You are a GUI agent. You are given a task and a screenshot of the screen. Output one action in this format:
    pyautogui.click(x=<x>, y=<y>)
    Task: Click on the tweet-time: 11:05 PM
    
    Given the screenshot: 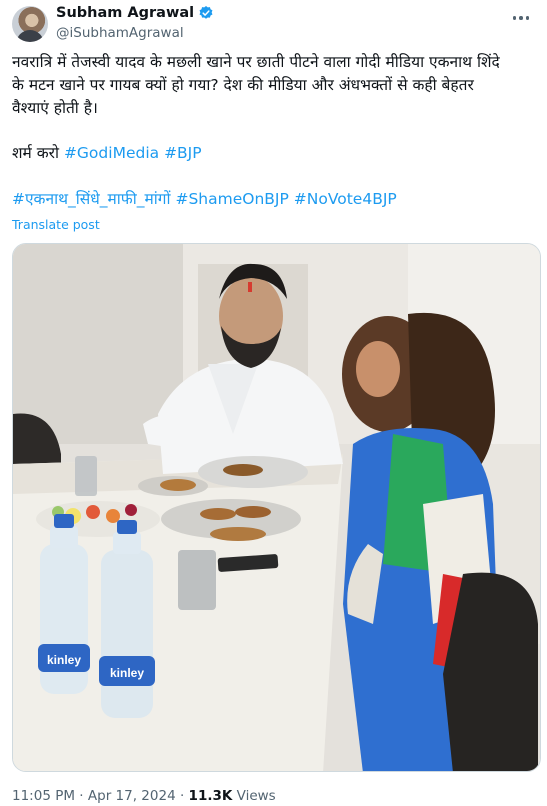 What is the action you would take?
    pyautogui.click(x=43, y=796)
    